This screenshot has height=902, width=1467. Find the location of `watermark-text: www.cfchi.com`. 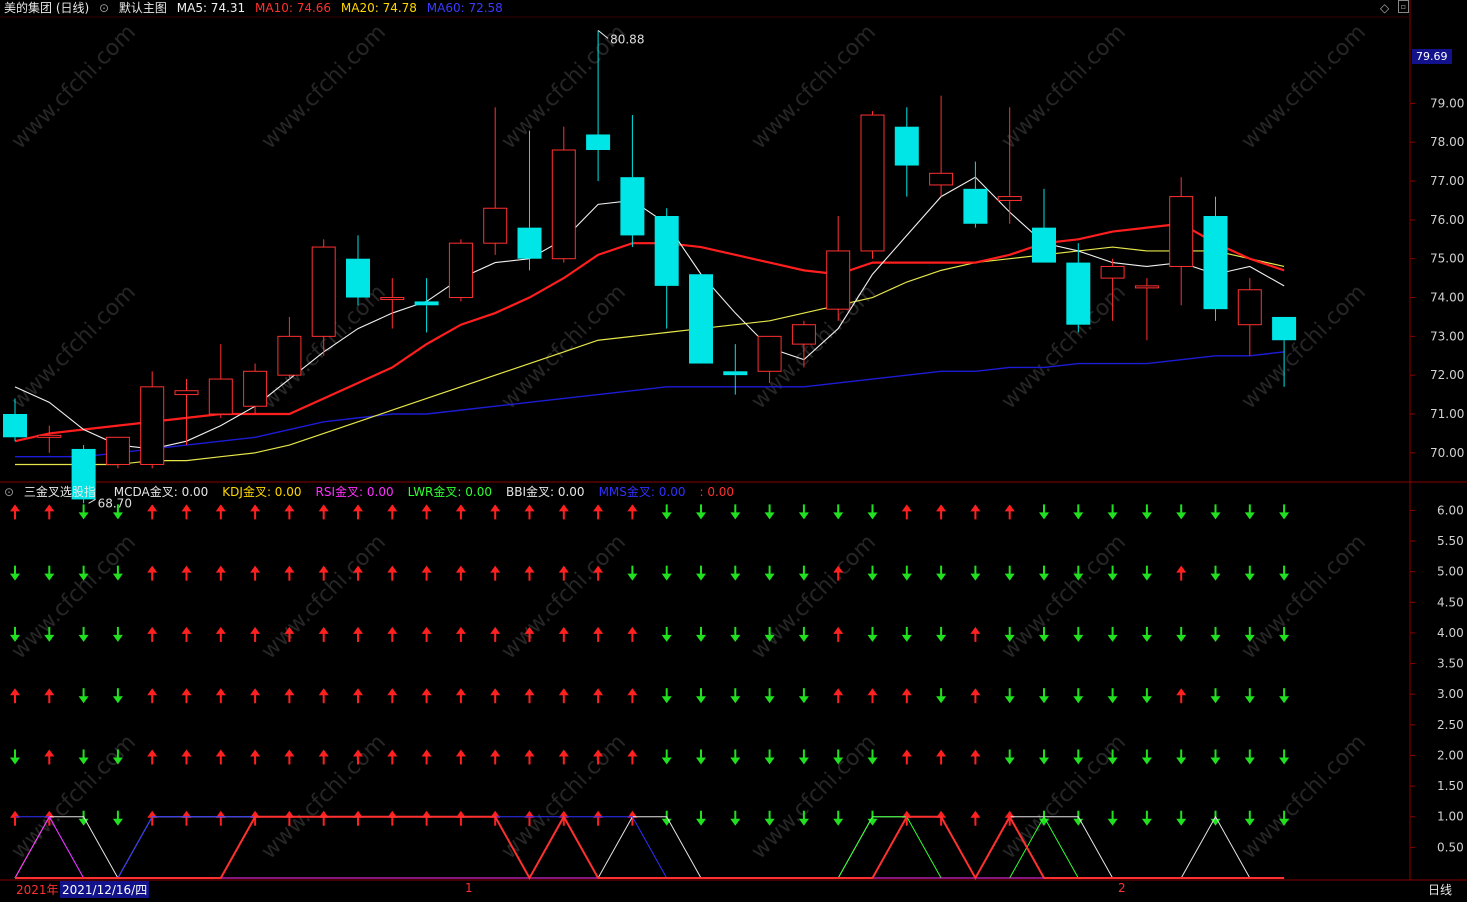

watermark-text: www.cfchi.com is located at coordinates (564, 347).